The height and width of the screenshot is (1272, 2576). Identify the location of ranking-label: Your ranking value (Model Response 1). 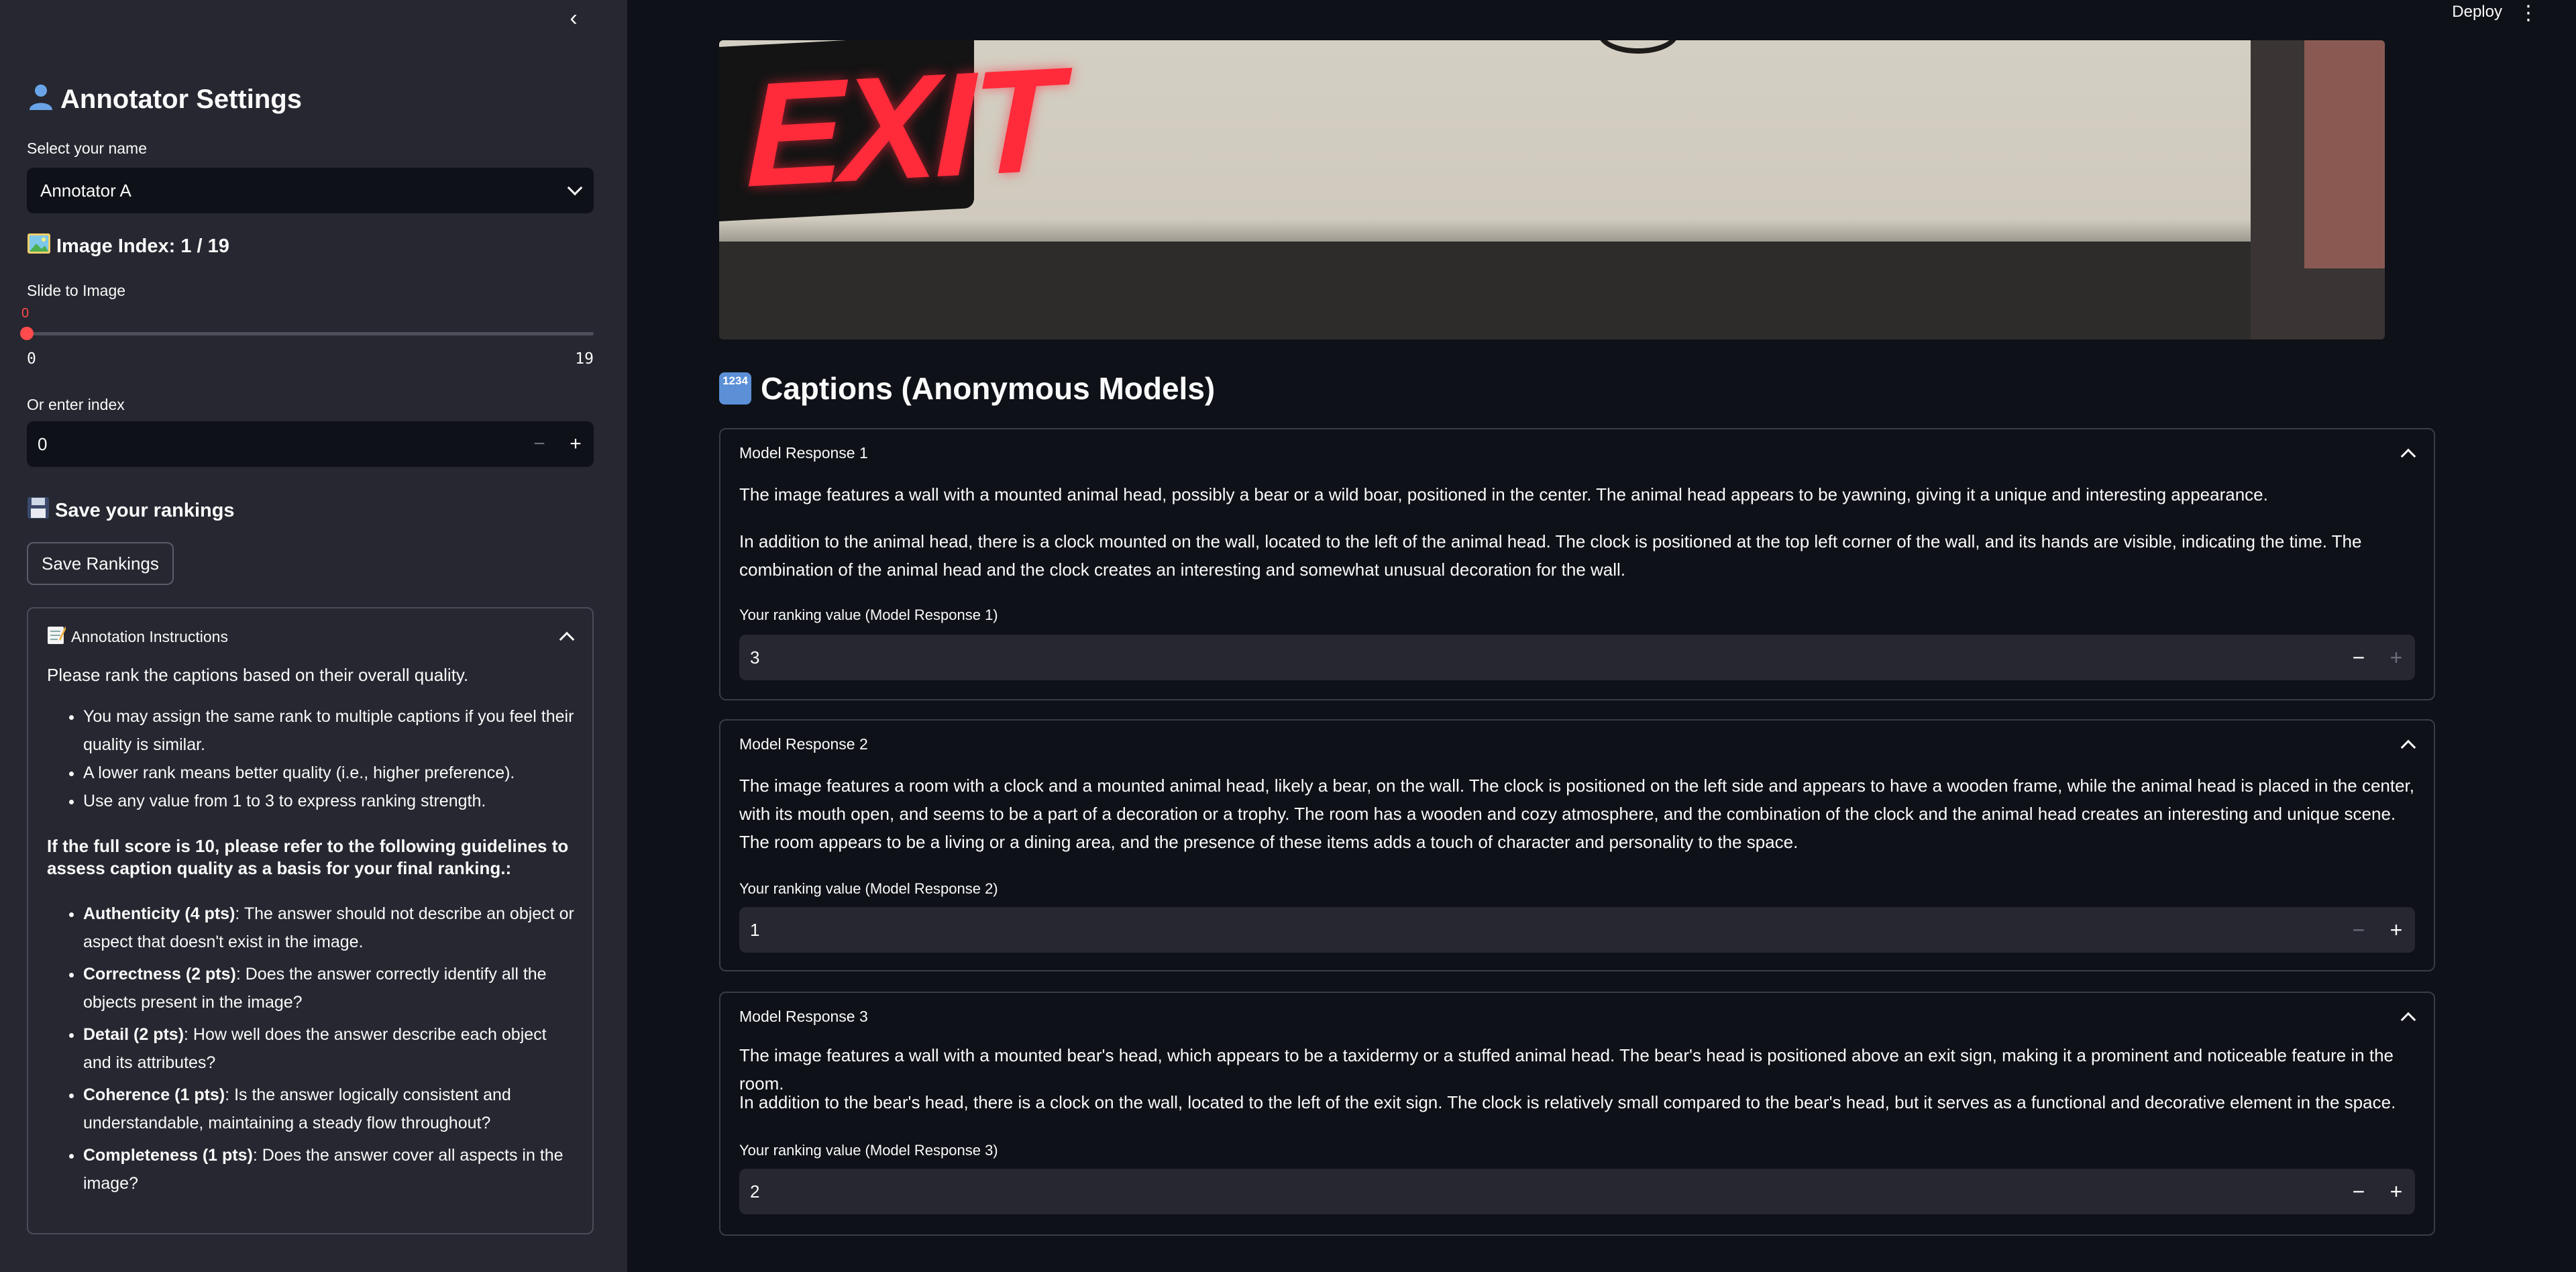
(868, 614).